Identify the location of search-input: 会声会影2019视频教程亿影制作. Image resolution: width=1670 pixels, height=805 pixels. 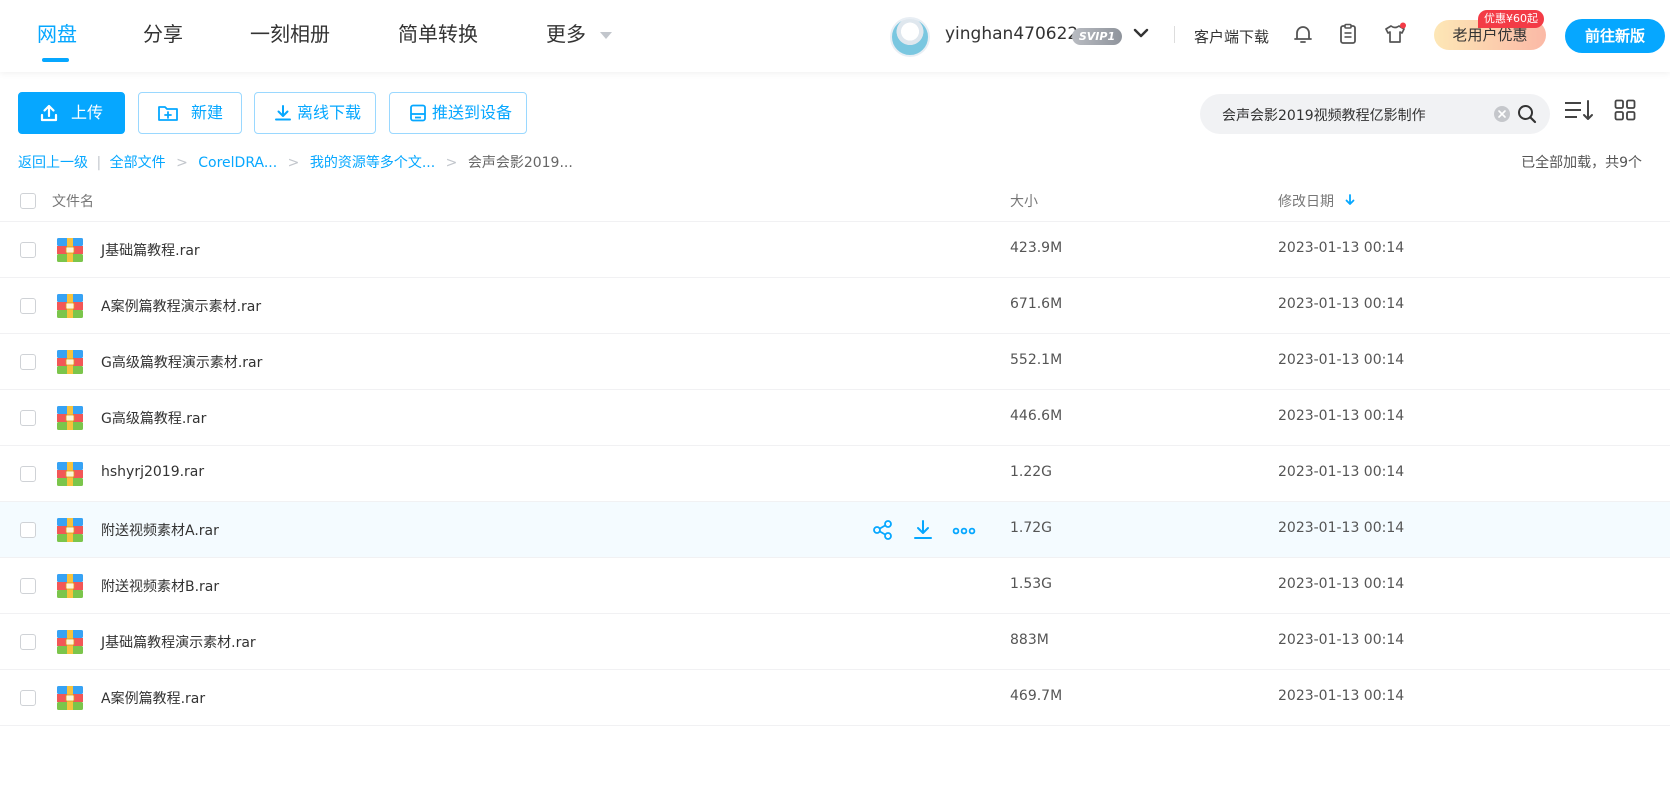
(1375, 114).